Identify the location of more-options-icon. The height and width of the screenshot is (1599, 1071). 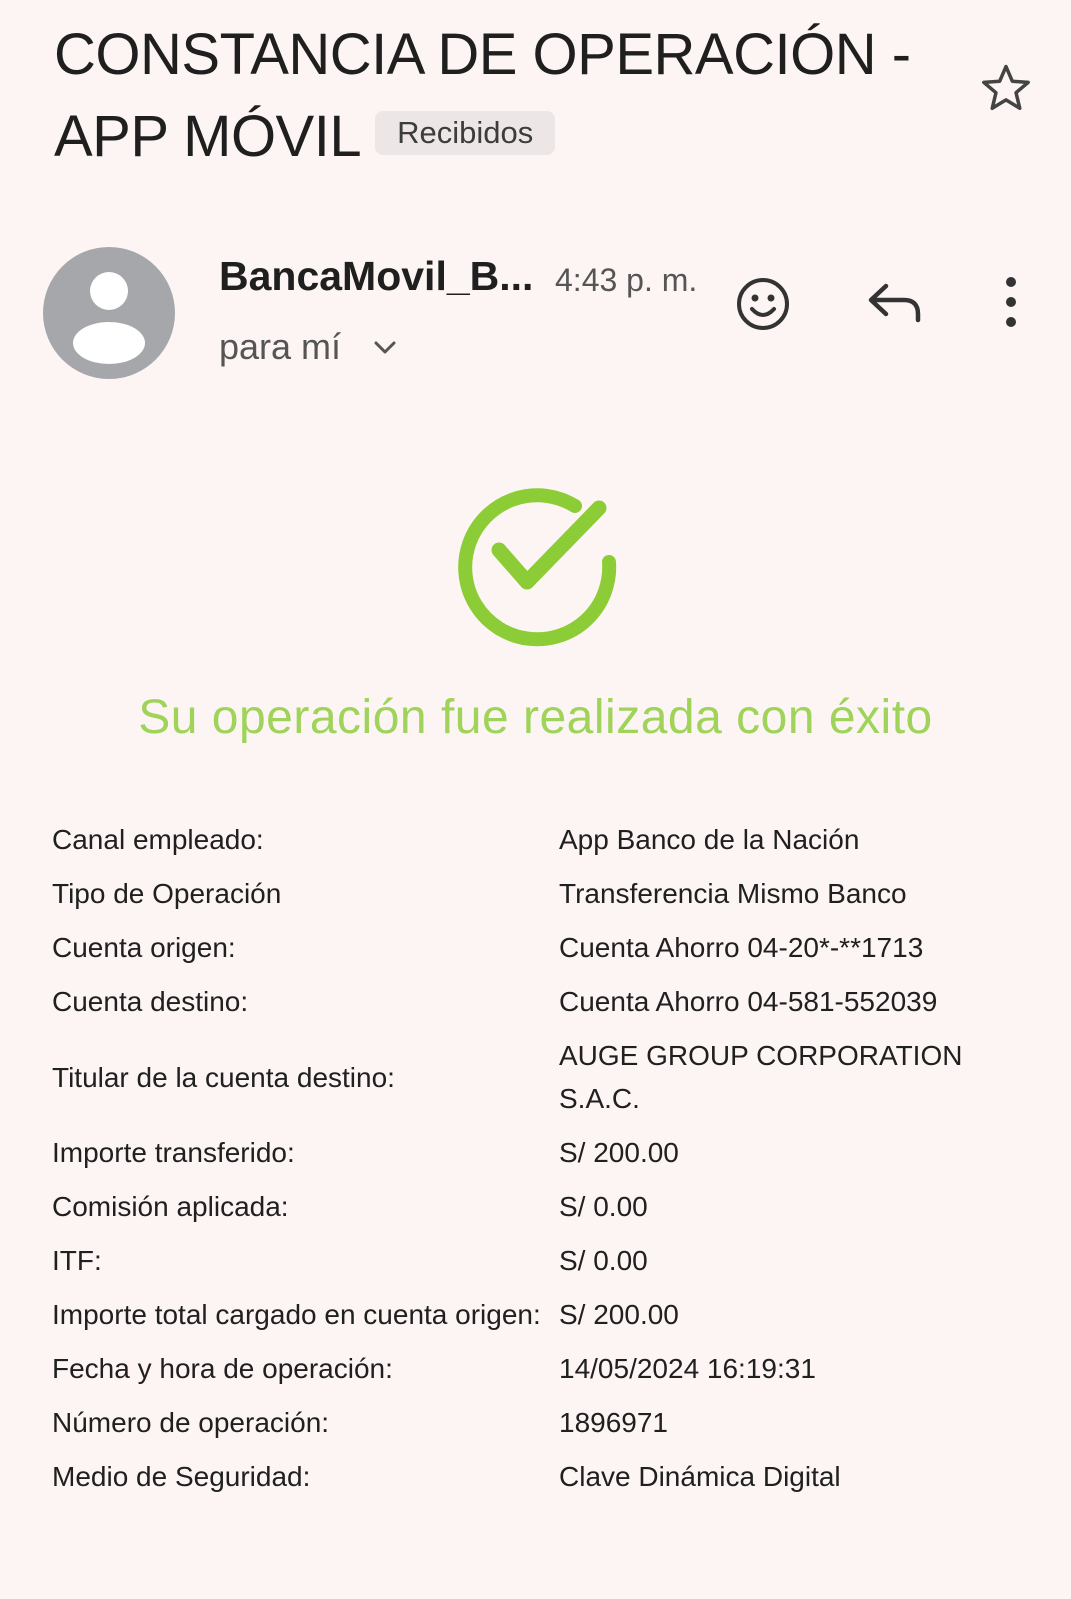
(1011, 302).